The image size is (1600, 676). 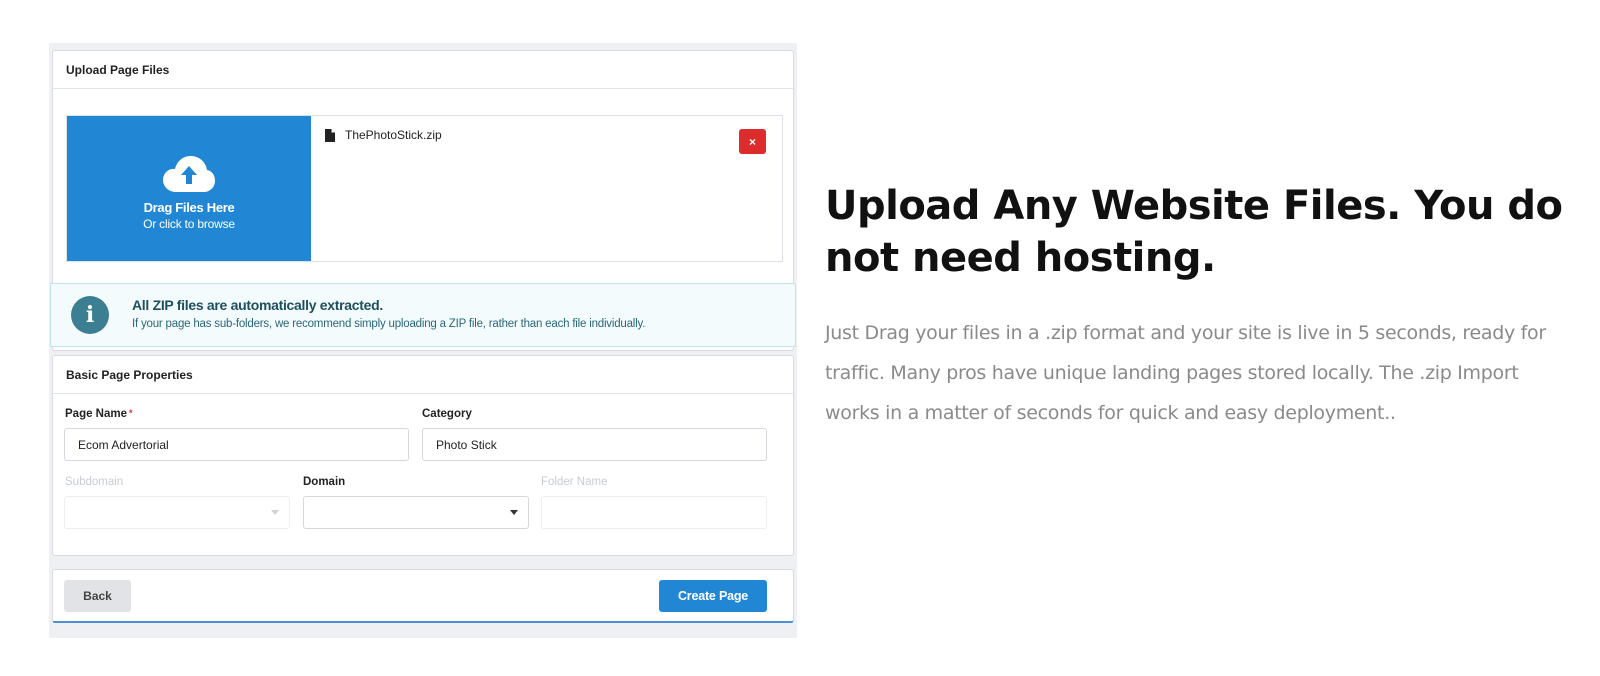 I want to click on form-footer: Back Create Page, so click(x=423, y=596).